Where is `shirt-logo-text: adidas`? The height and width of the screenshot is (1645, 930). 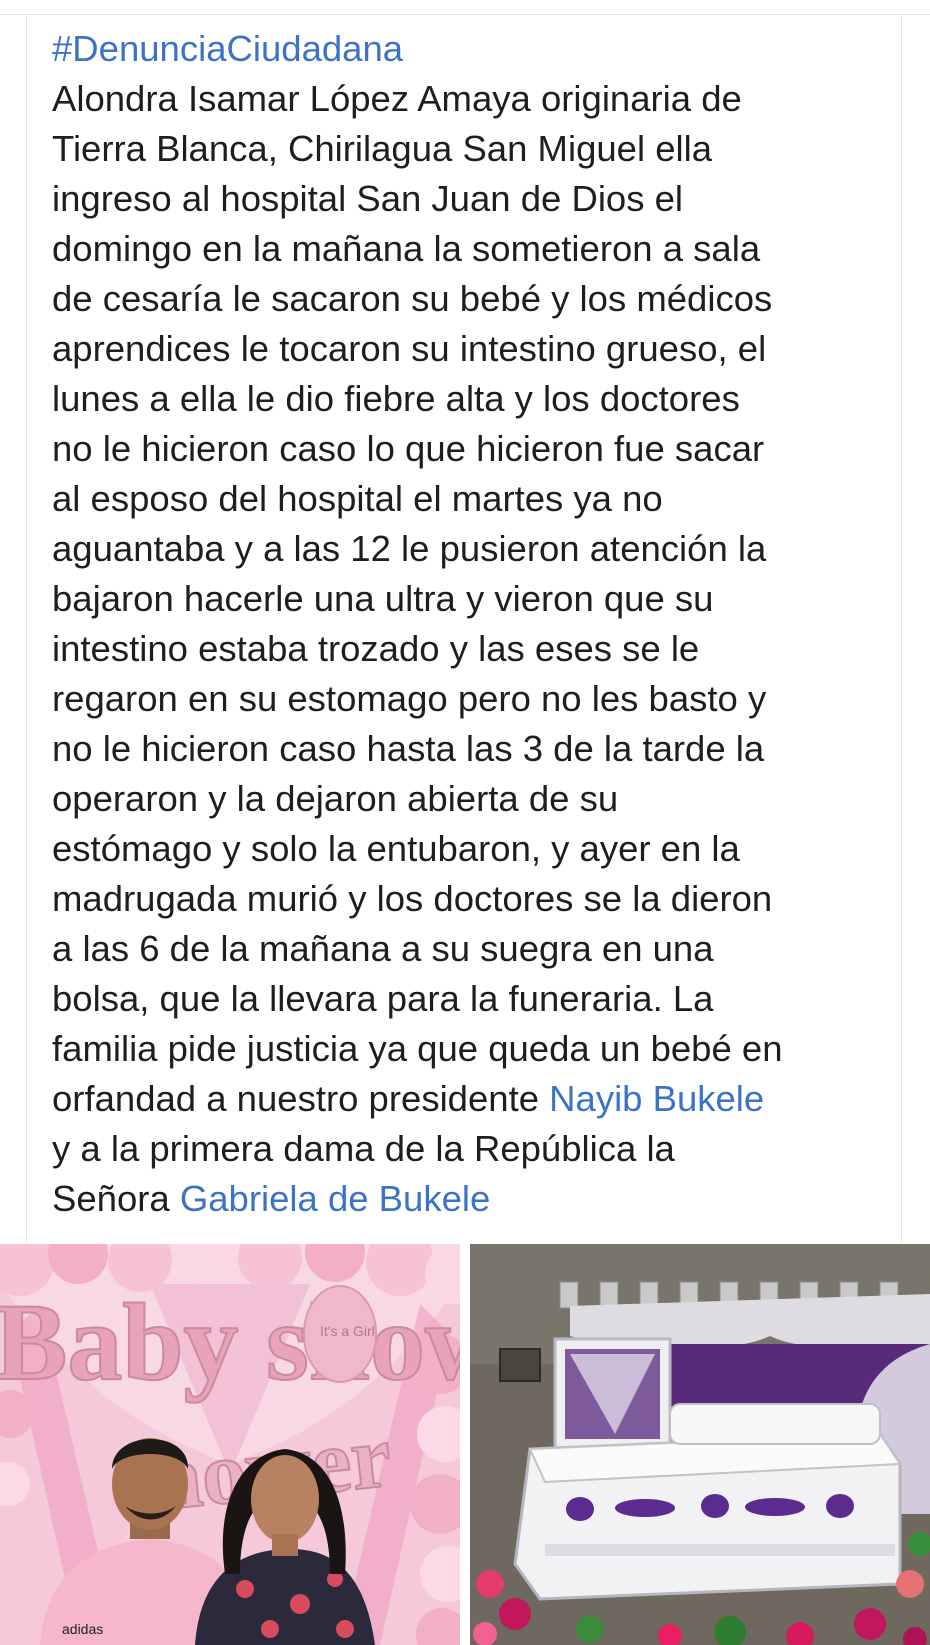 shirt-logo-text: adidas is located at coordinates (82, 1629).